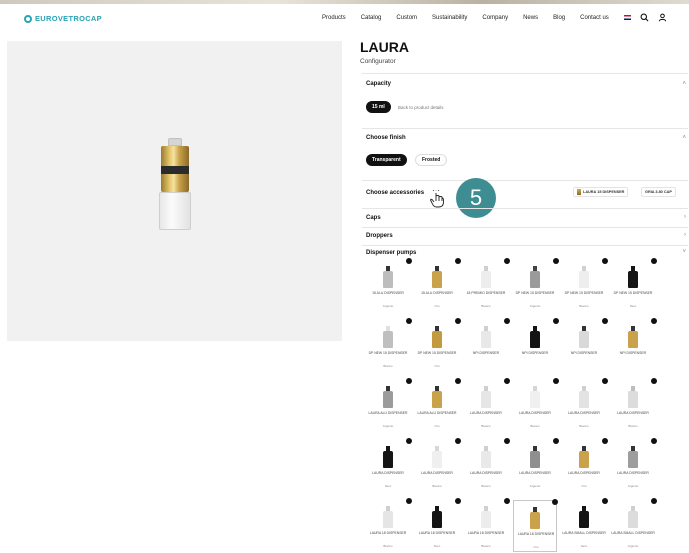 This screenshot has width=689, height=553. What do you see at coordinates (627, 17) in the screenshot?
I see `language-flag-icon` at bounding box center [627, 17].